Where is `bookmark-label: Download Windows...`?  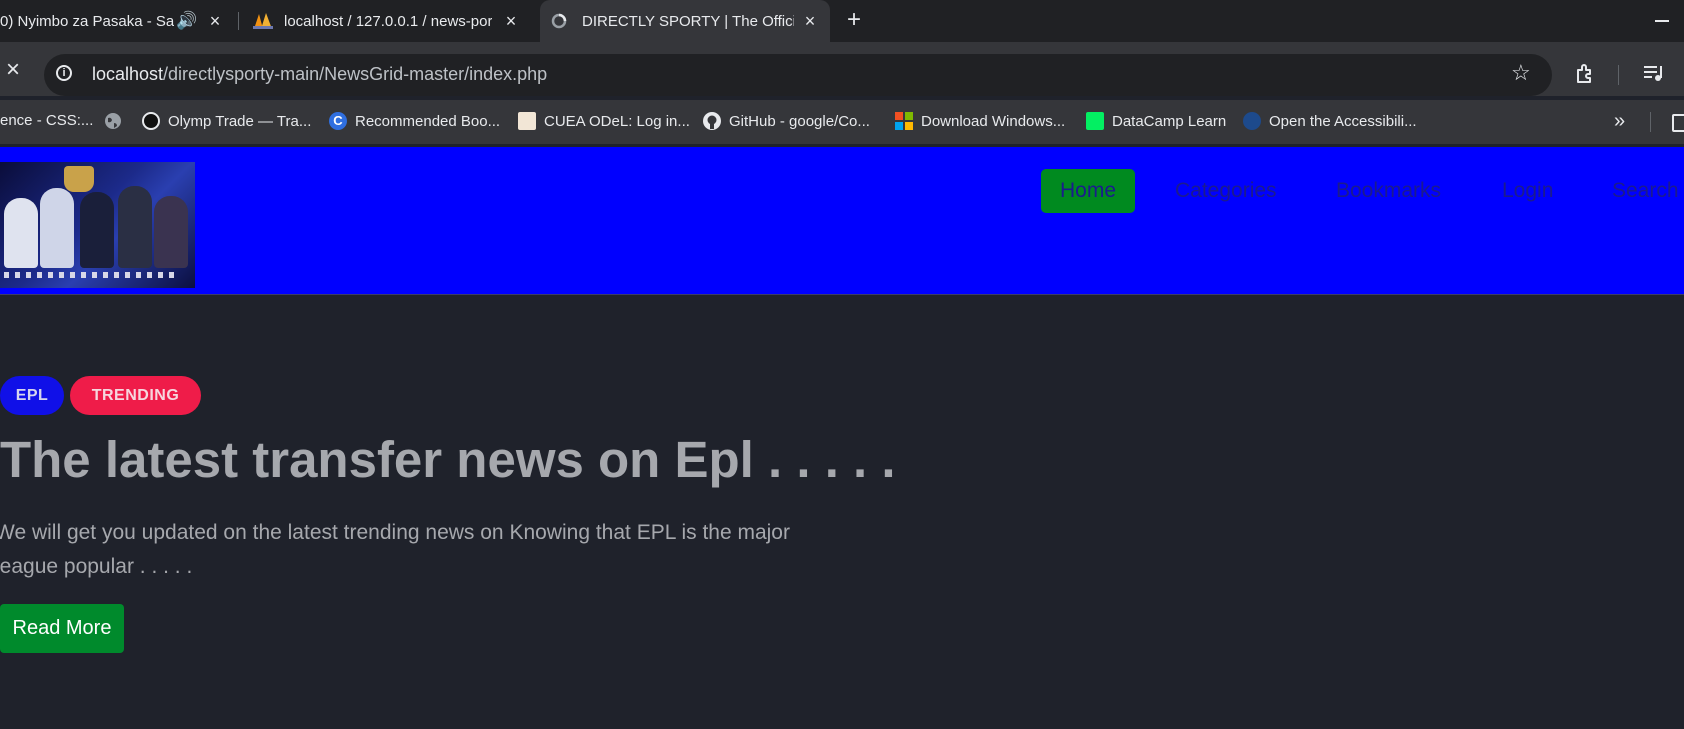
bookmark-label: Download Windows... is located at coordinates (993, 121).